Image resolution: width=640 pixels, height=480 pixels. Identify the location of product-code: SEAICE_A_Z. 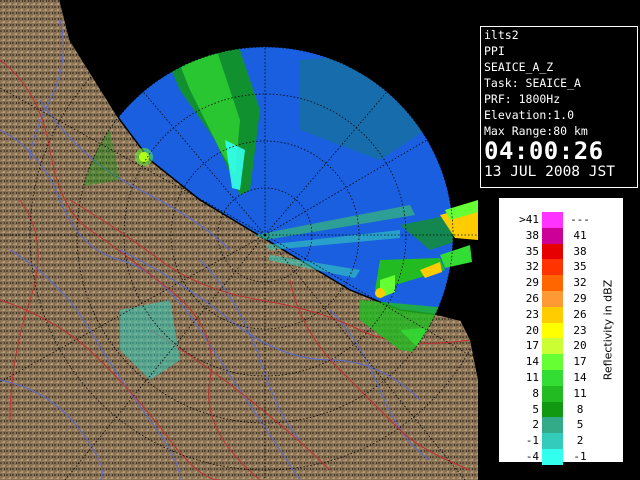
(519, 67).